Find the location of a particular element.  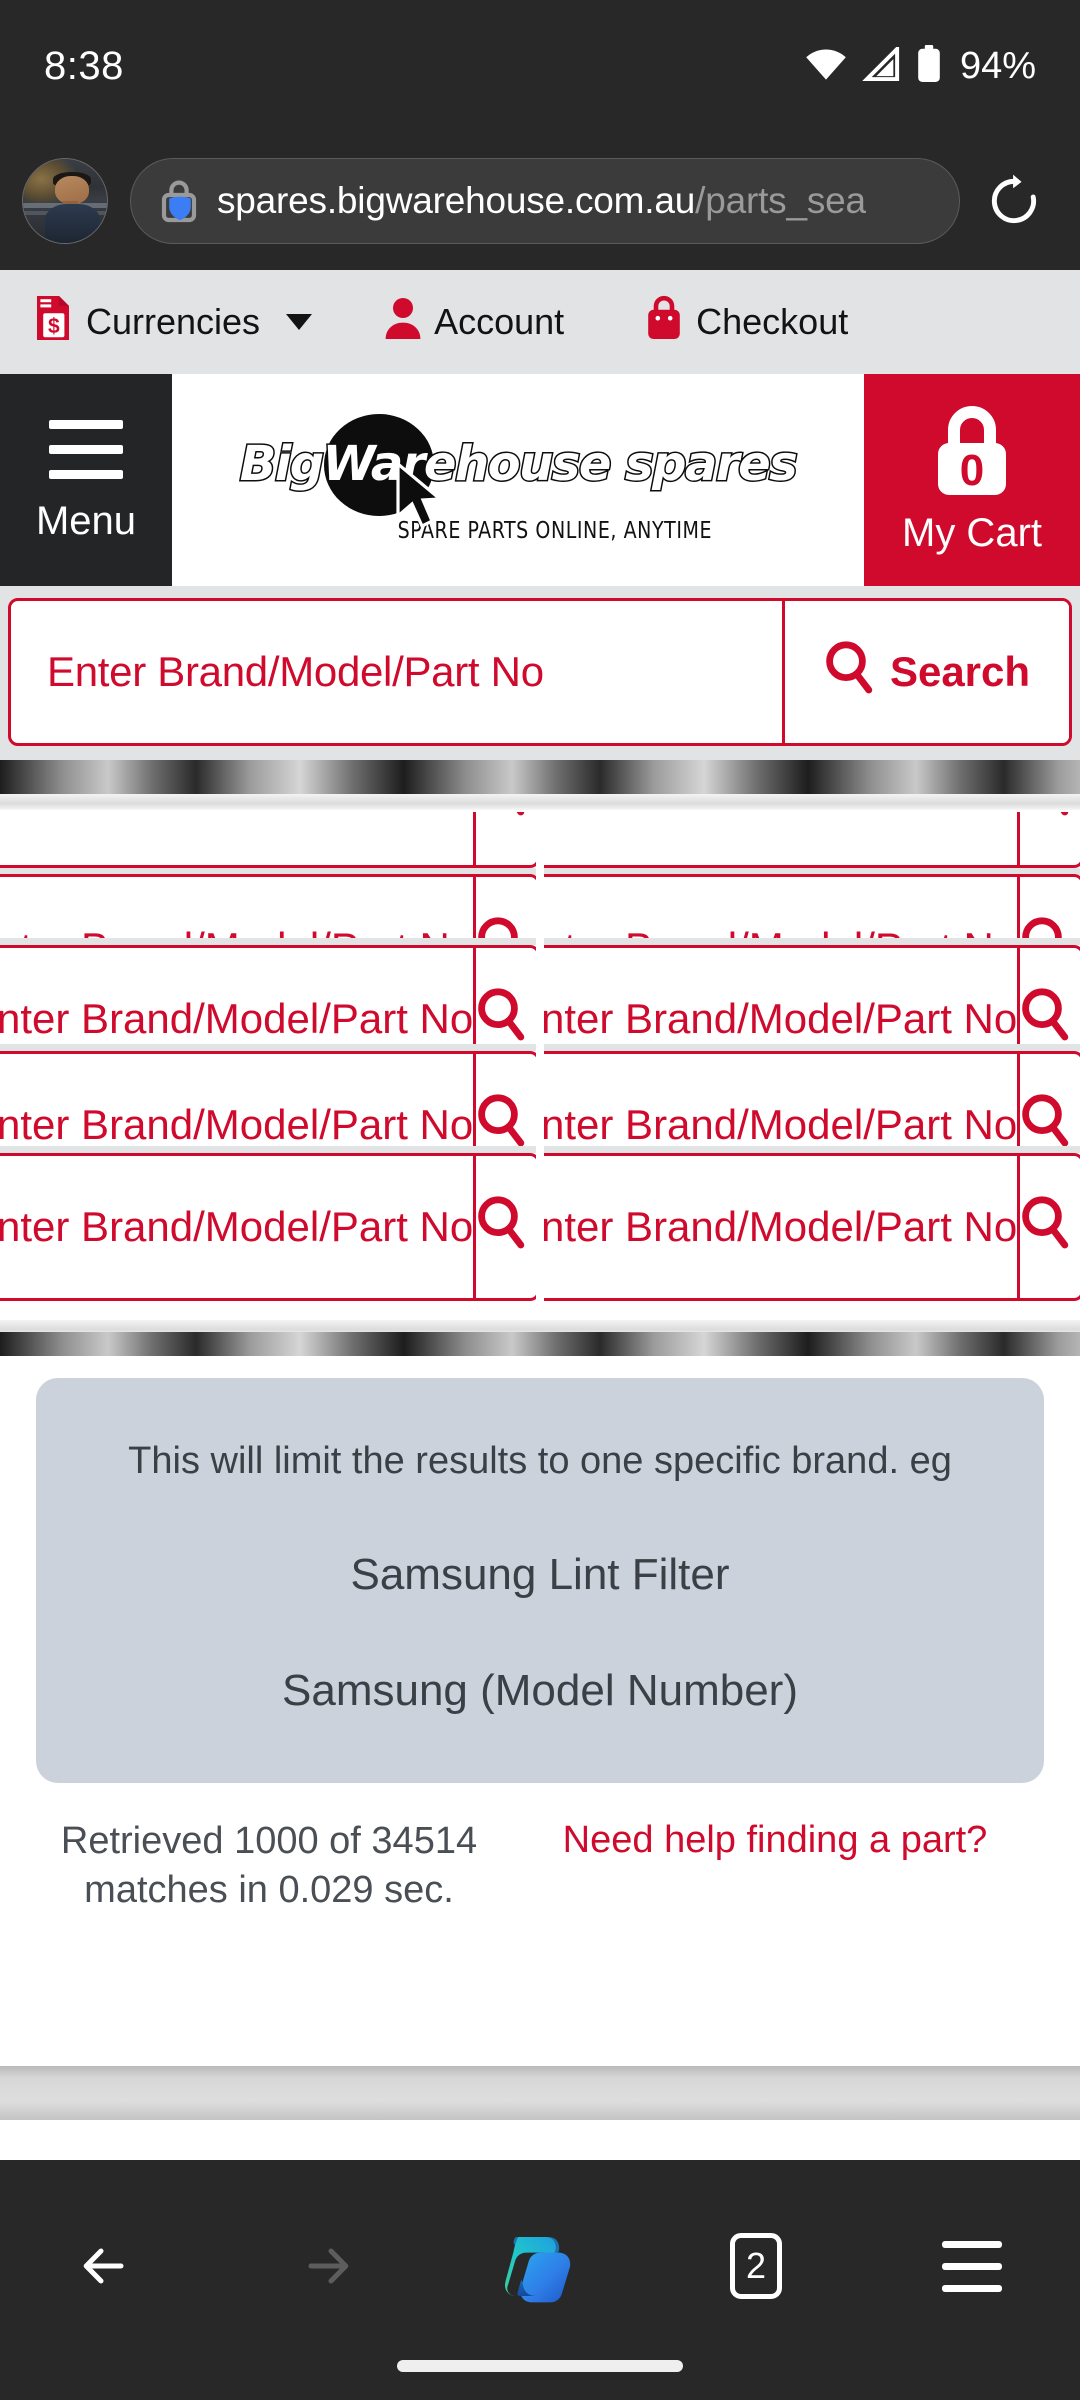

need-help-link: Need help finding a part? is located at coordinates (775, 1839).